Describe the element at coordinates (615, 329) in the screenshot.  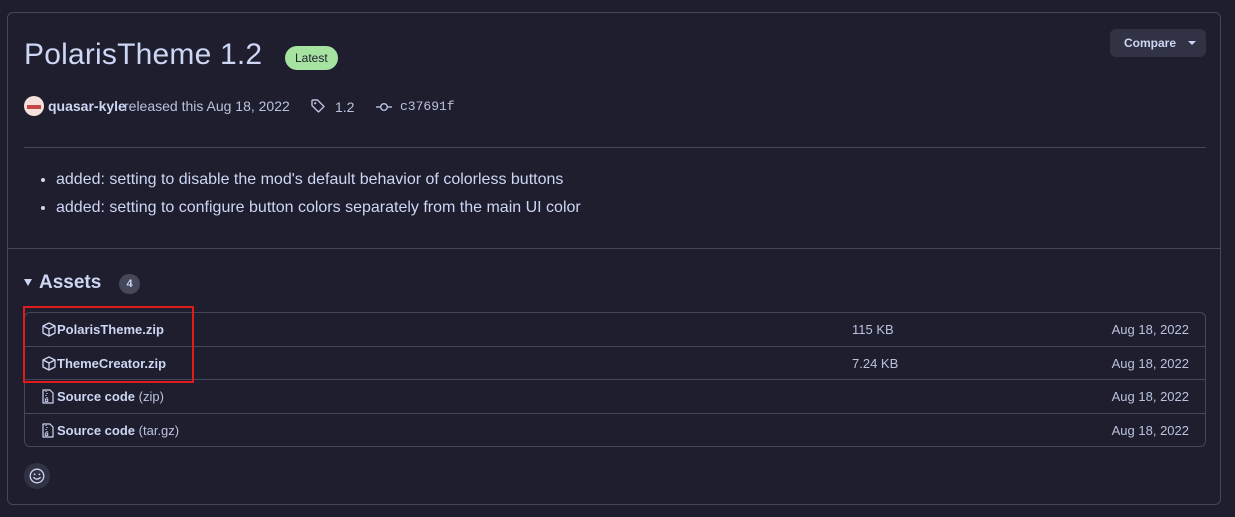
I see `asset-row: PolarisTheme.zip 115 KB Aug 18, 2022` at that location.